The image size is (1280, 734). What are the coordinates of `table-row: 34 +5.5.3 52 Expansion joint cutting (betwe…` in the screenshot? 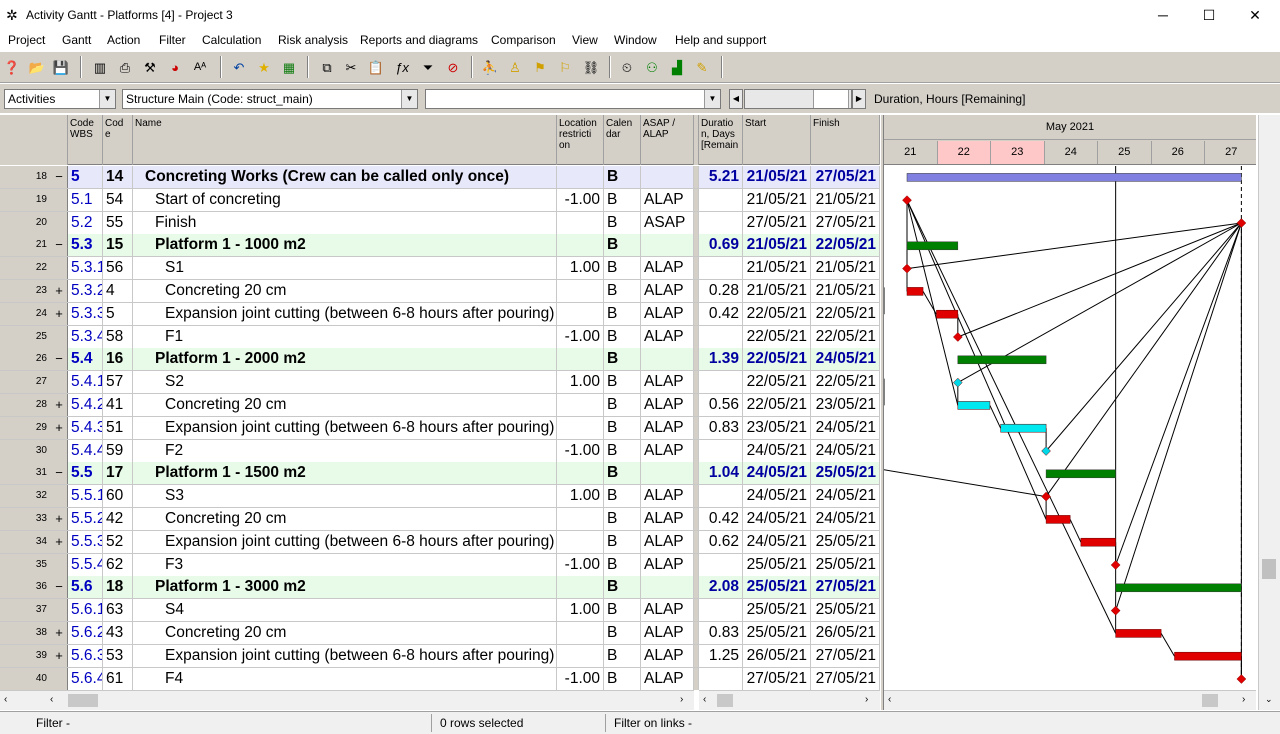 It's located at (440, 542).